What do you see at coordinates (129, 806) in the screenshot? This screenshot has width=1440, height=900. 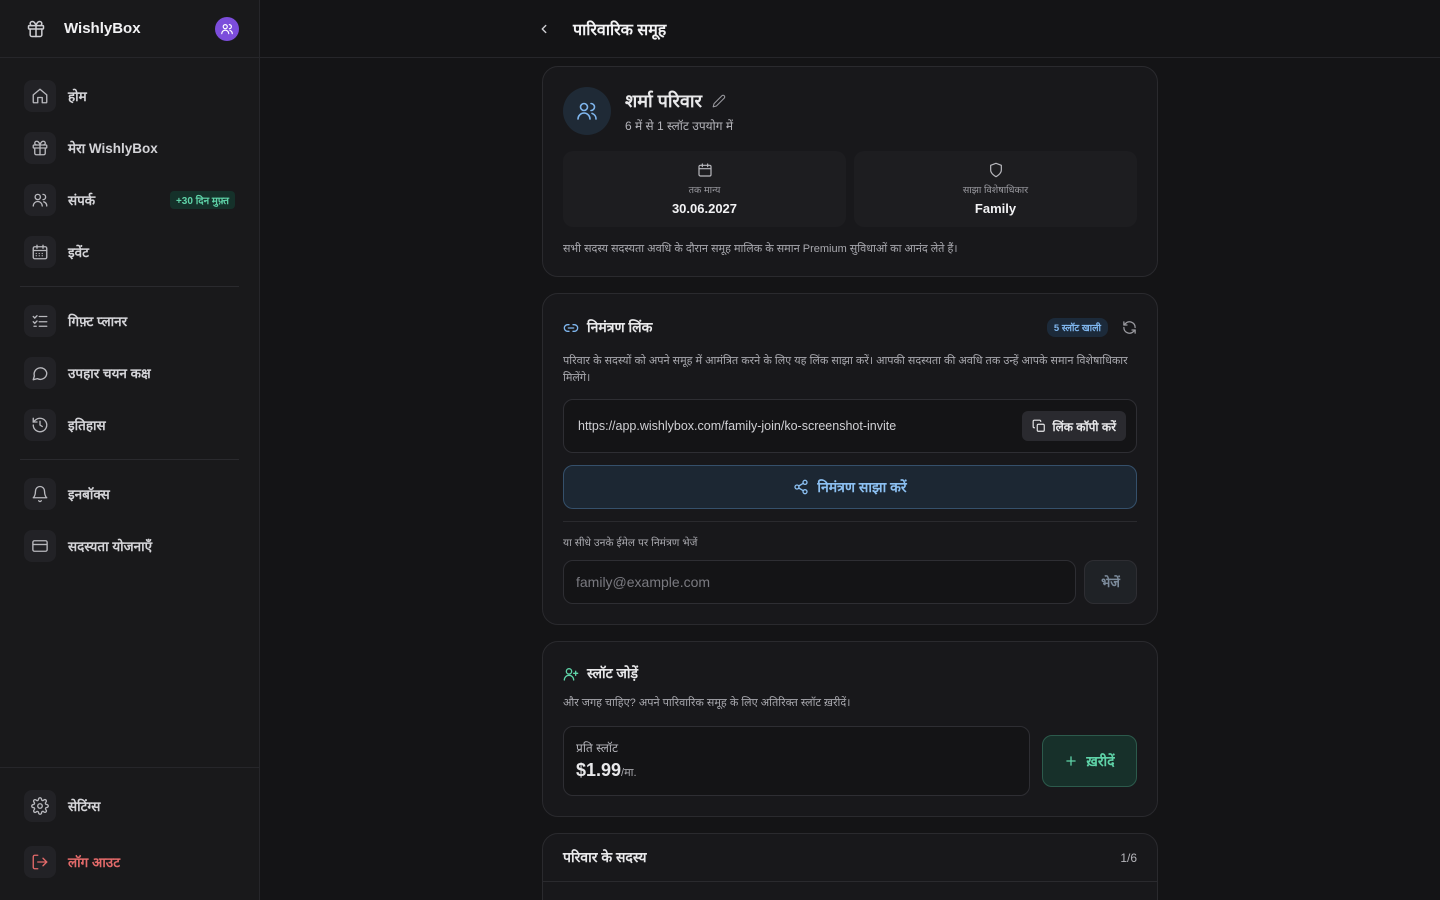 I see `sidebar-item-settings: सेटिंग्स` at bounding box center [129, 806].